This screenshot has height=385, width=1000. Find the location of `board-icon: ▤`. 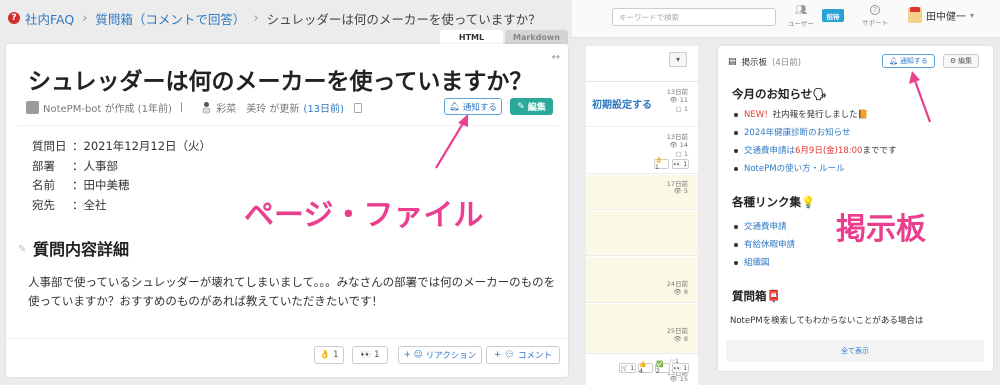

board-icon: ▤ is located at coordinates (732, 62).